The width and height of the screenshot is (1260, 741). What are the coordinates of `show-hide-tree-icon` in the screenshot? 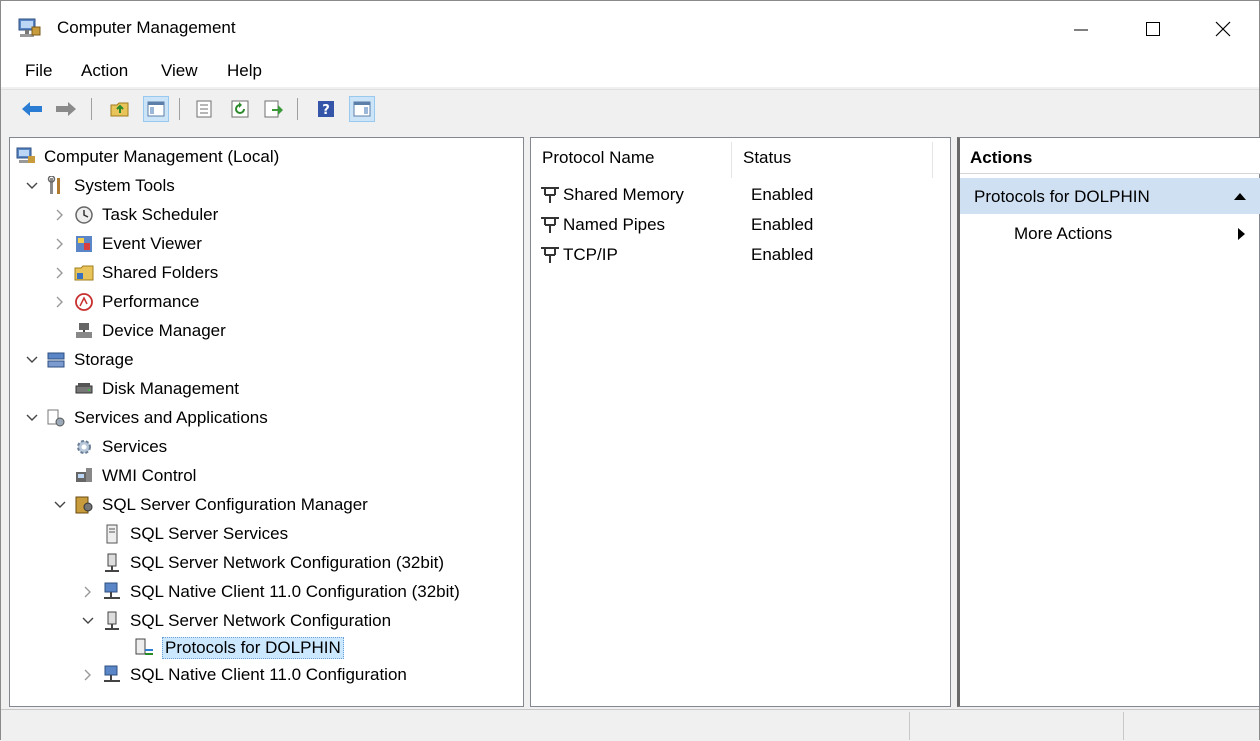 It's located at (156, 109).